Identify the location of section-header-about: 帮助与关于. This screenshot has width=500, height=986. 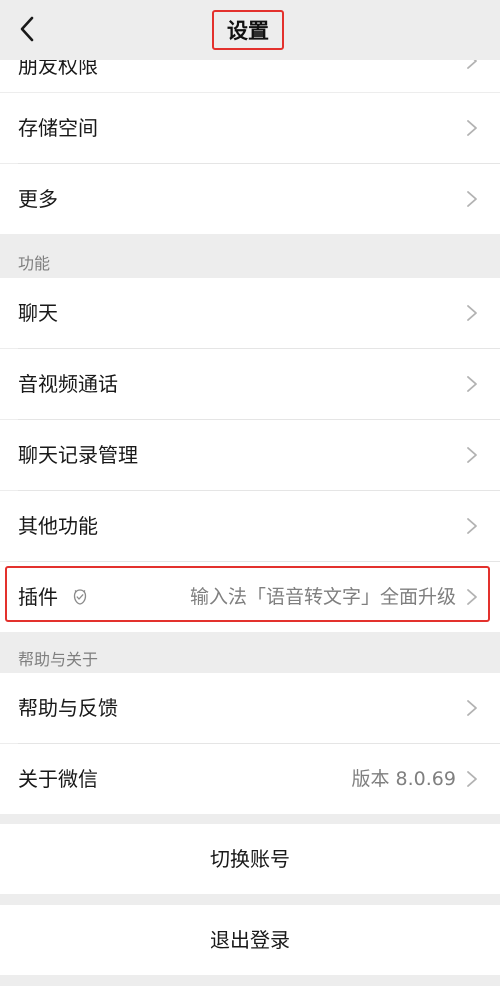
(58, 659).